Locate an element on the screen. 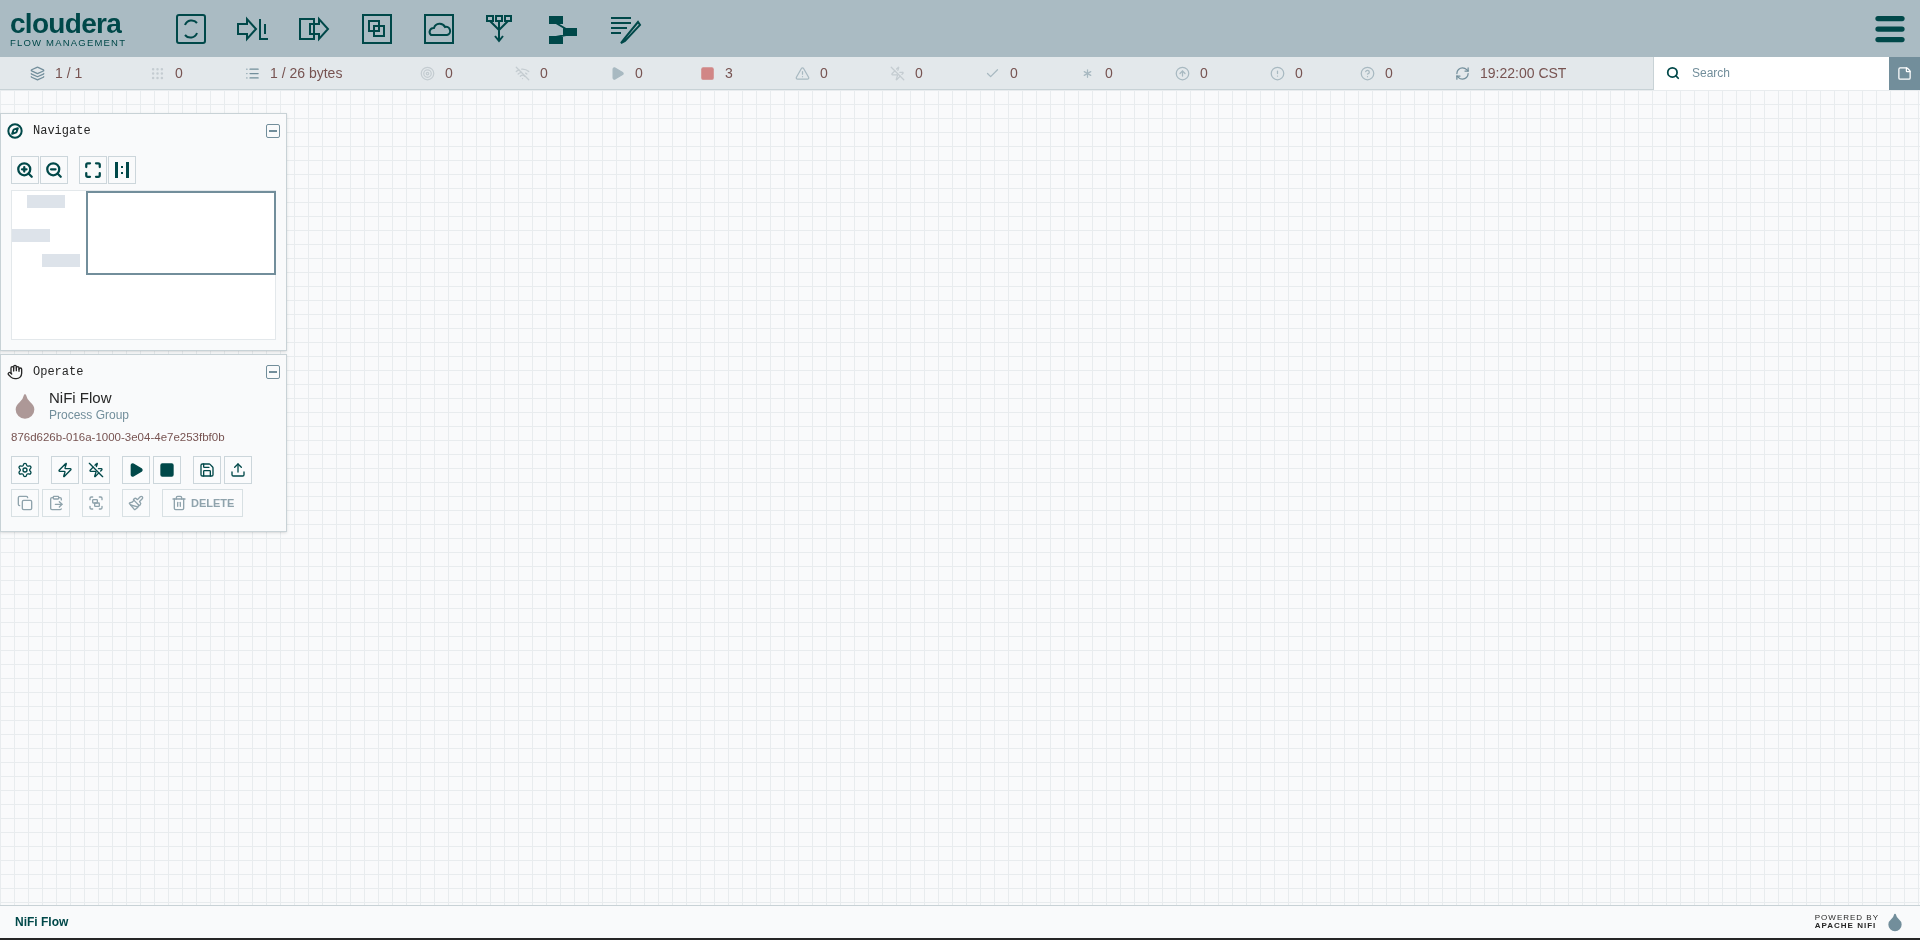  search-input: Search is located at coordinates (1784, 73).